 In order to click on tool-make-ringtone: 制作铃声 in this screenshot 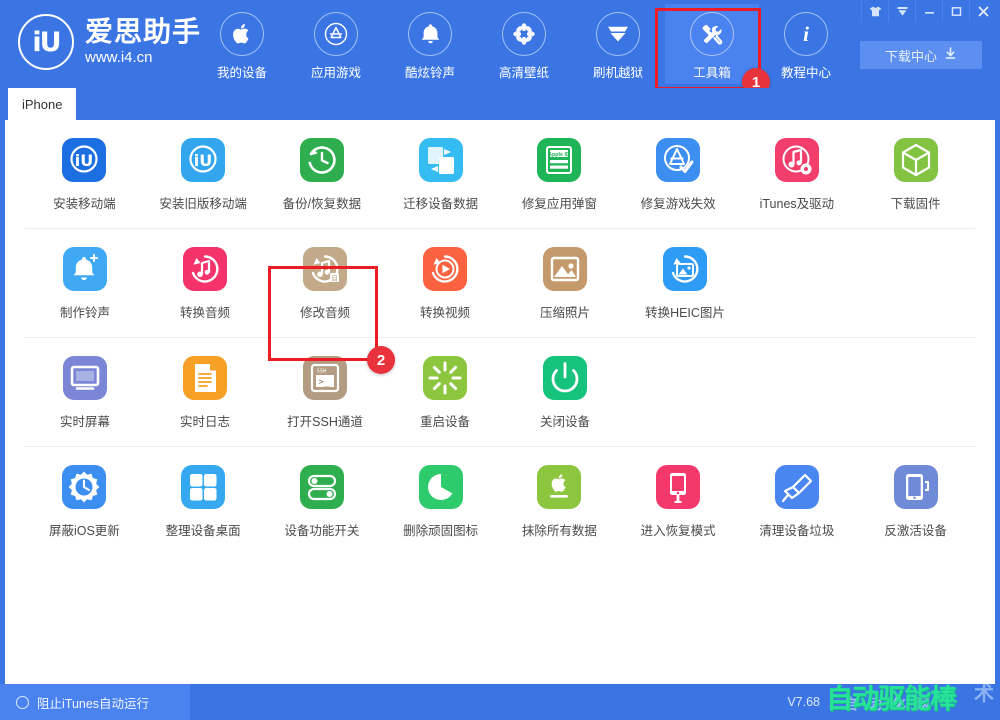, I will do `click(85, 283)`.